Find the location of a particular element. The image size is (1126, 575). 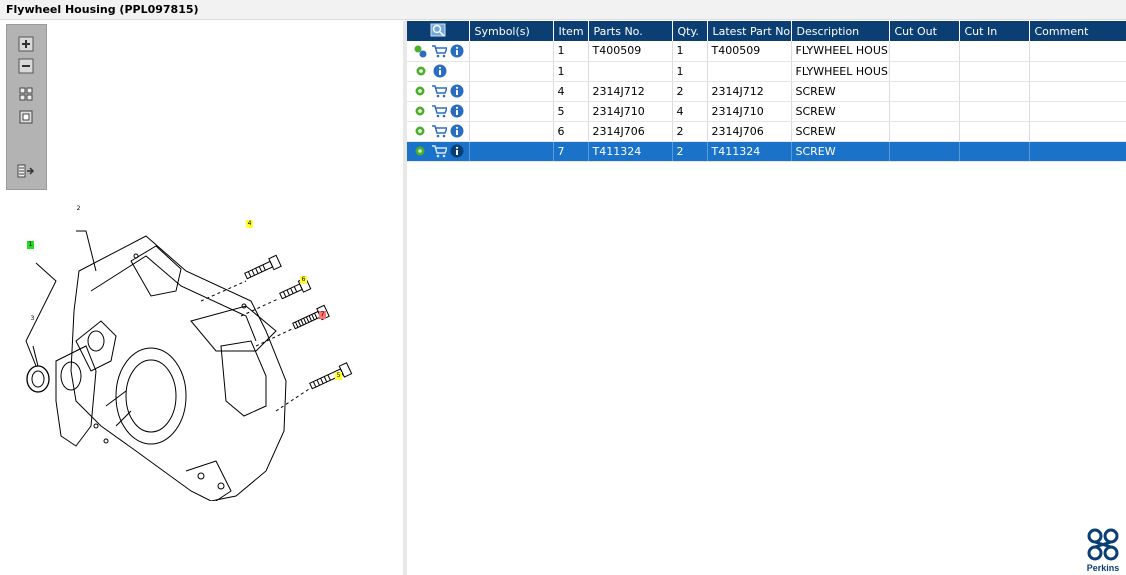

cell-latest-part-no: T400509 is located at coordinates (749, 51).